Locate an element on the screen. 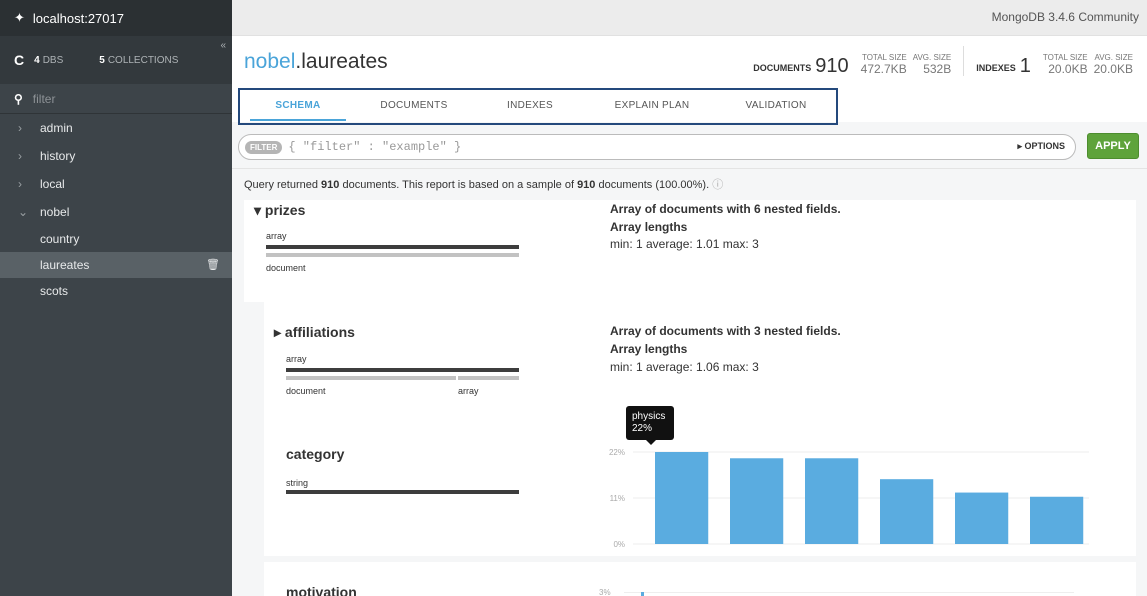 Image resolution: width=1147 pixels, height=596 pixels. idx-total-size-label: TOTAL SIZE is located at coordinates (1065, 57).